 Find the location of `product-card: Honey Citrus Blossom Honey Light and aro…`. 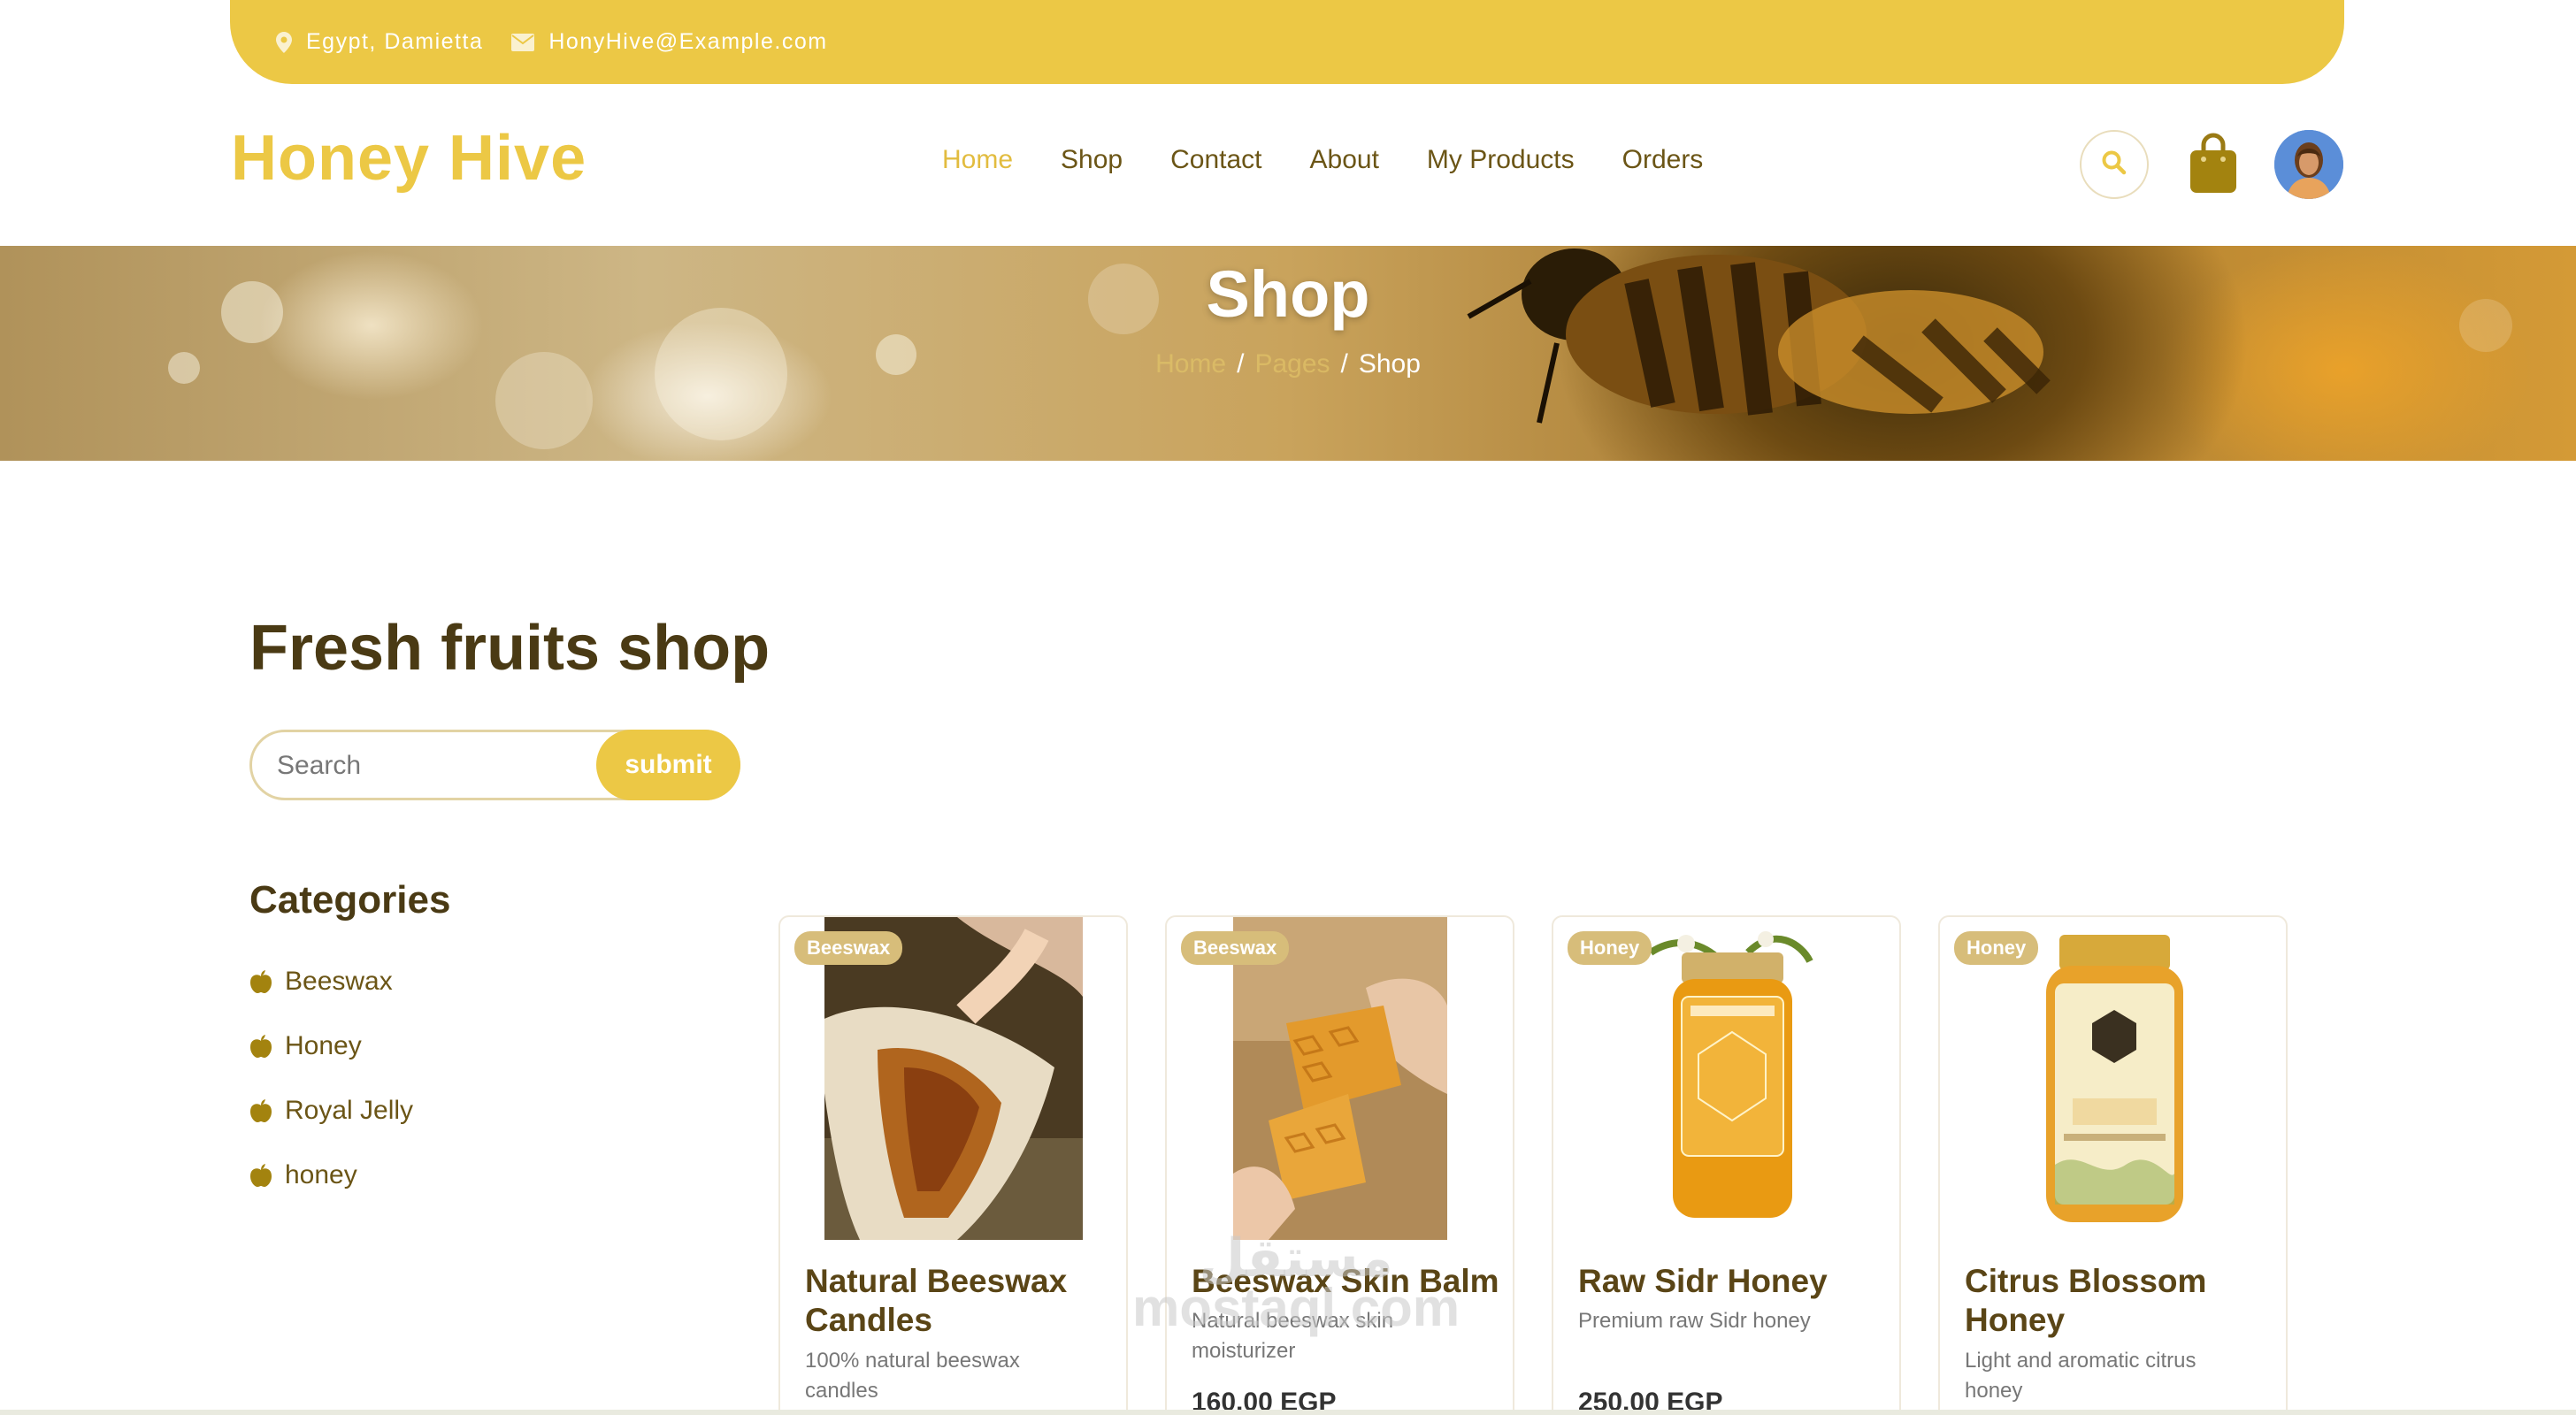

product-card: Honey Citrus Blossom Honey Light and aro… is located at coordinates (2113, 1165).